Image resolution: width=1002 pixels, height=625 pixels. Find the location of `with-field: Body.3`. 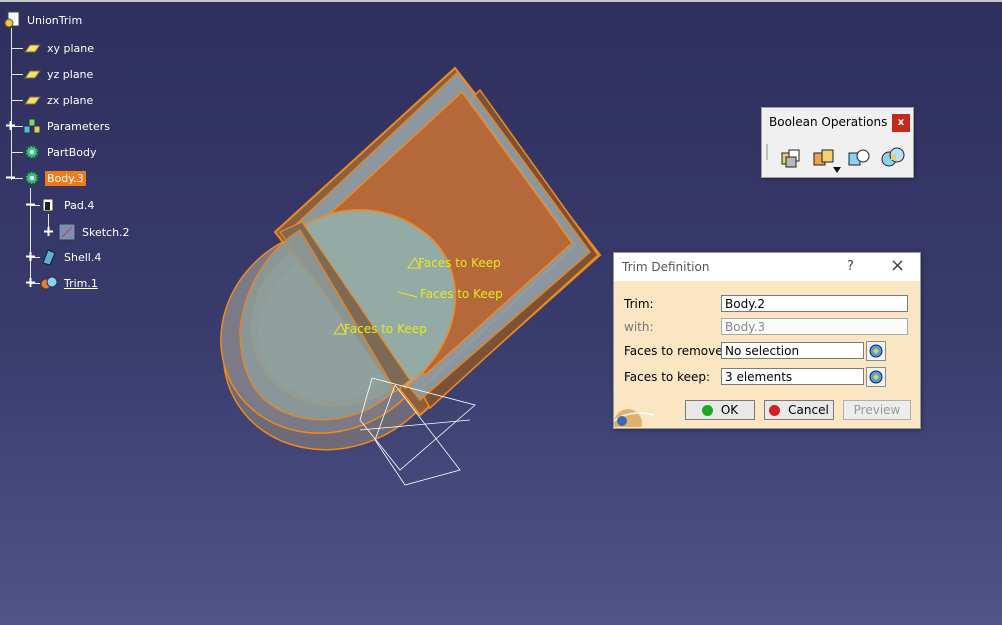

with-field: Body.3 is located at coordinates (814, 326).